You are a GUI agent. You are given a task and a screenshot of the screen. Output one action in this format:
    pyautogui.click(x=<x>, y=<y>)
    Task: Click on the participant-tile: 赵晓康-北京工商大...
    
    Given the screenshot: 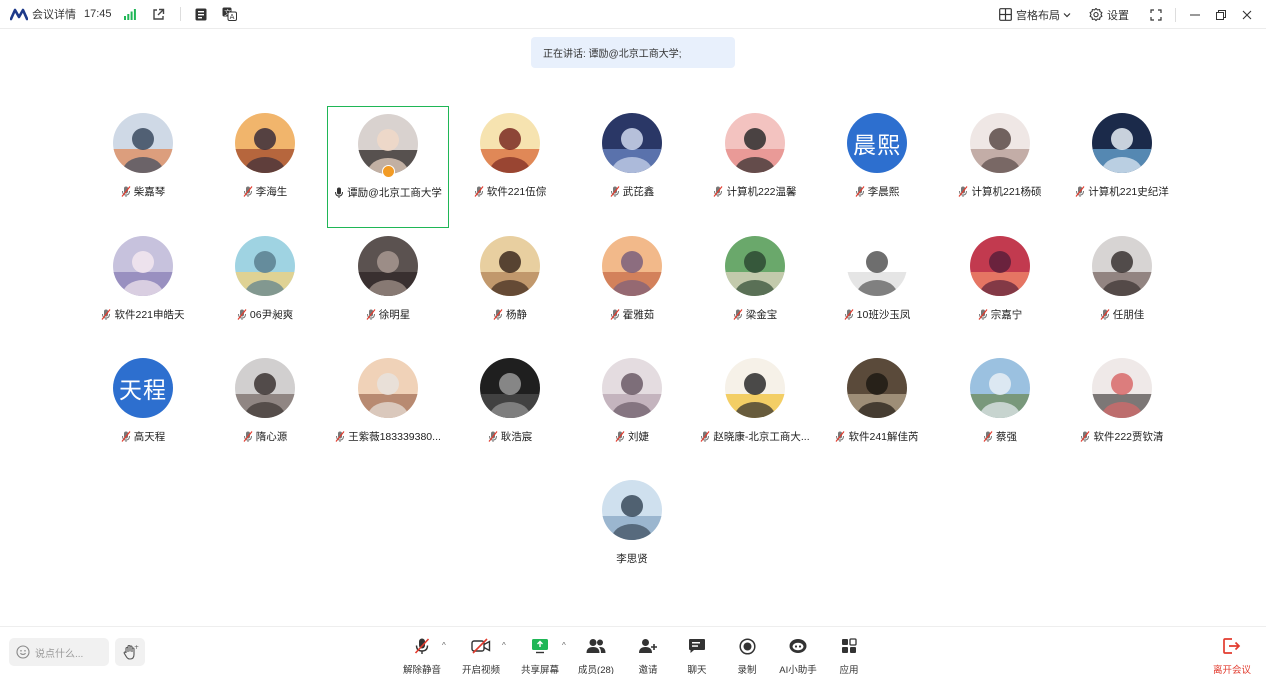 What is the action you would take?
    pyautogui.click(x=755, y=412)
    